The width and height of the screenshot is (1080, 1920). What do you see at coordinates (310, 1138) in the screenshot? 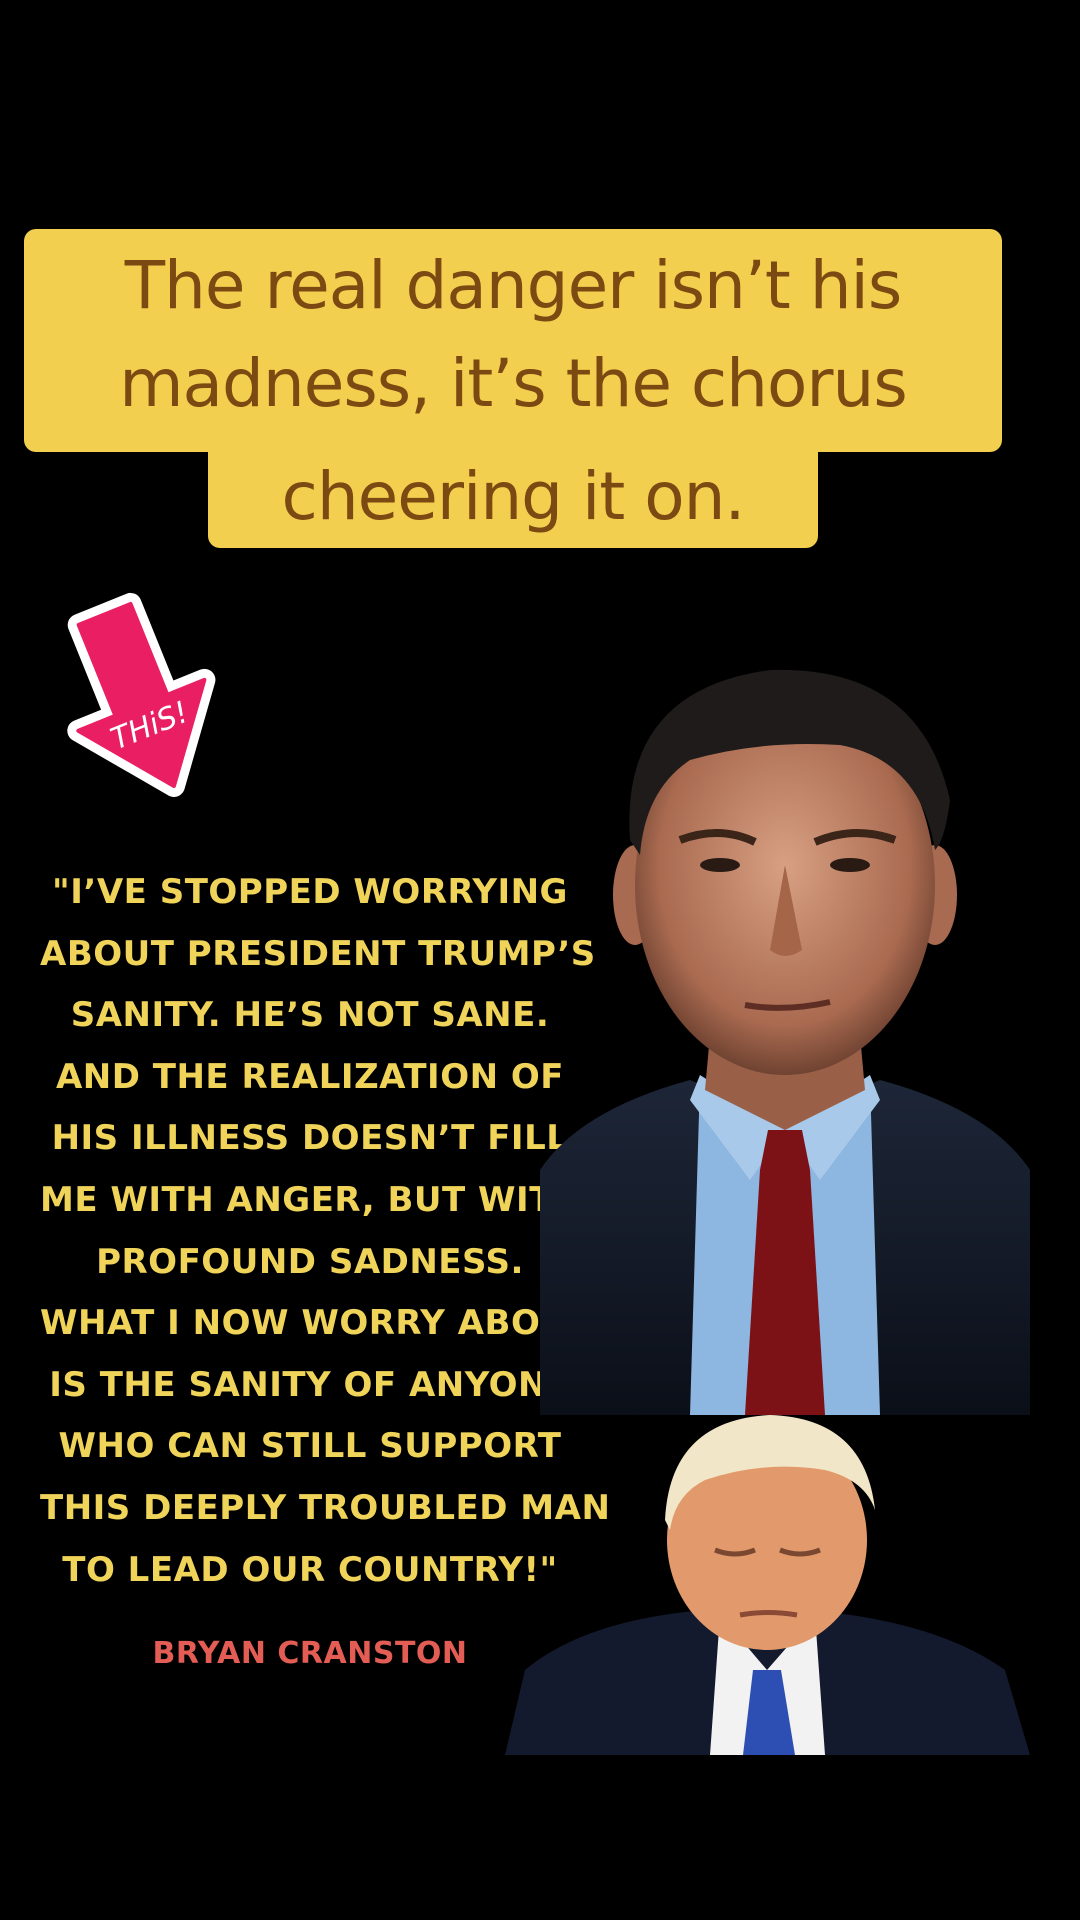
I see `quote-line: his illness doesn’t fill` at bounding box center [310, 1138].